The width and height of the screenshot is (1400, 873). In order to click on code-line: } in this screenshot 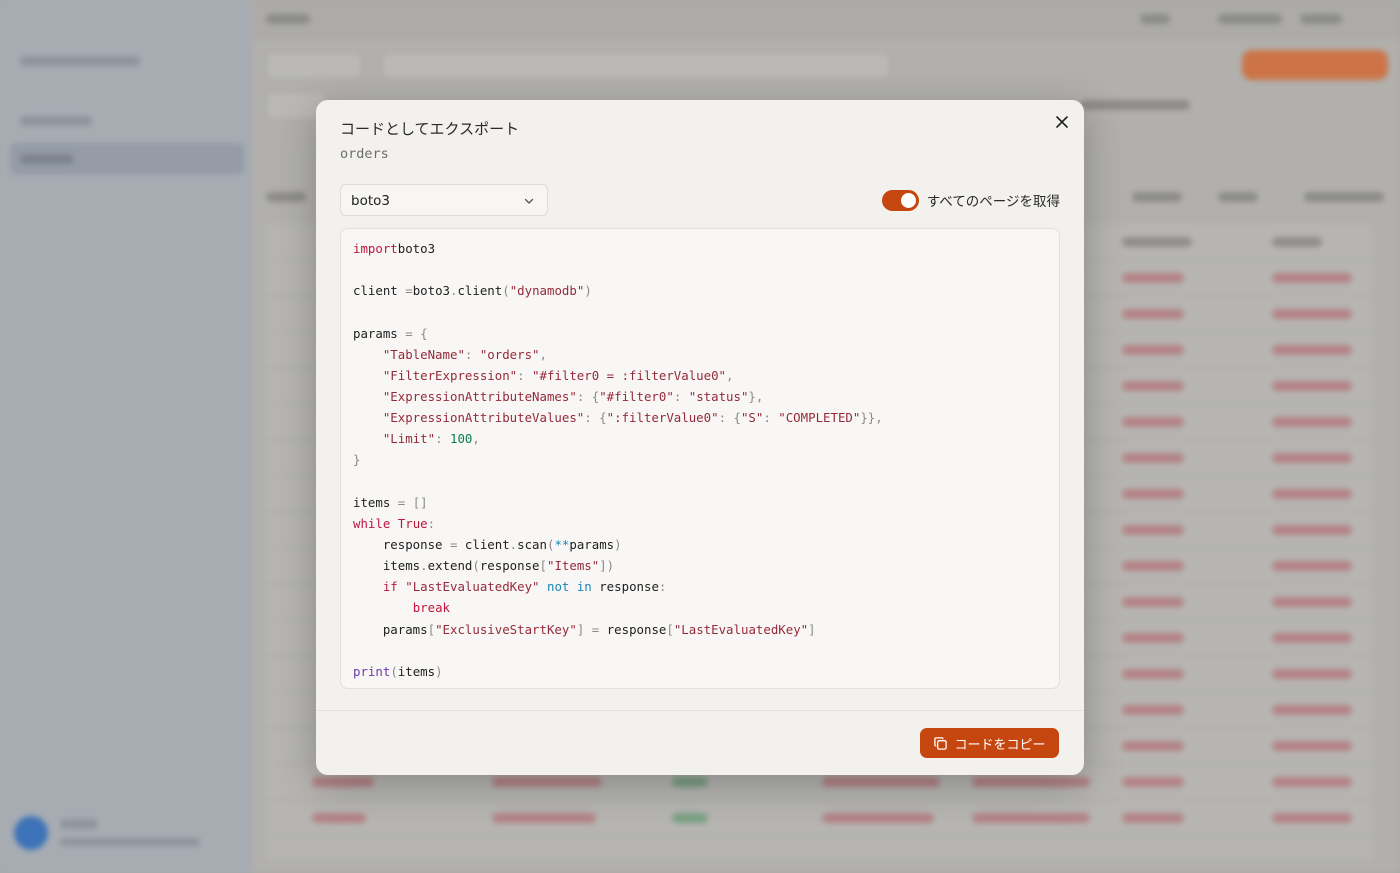, I will do `click(700, 459)`.